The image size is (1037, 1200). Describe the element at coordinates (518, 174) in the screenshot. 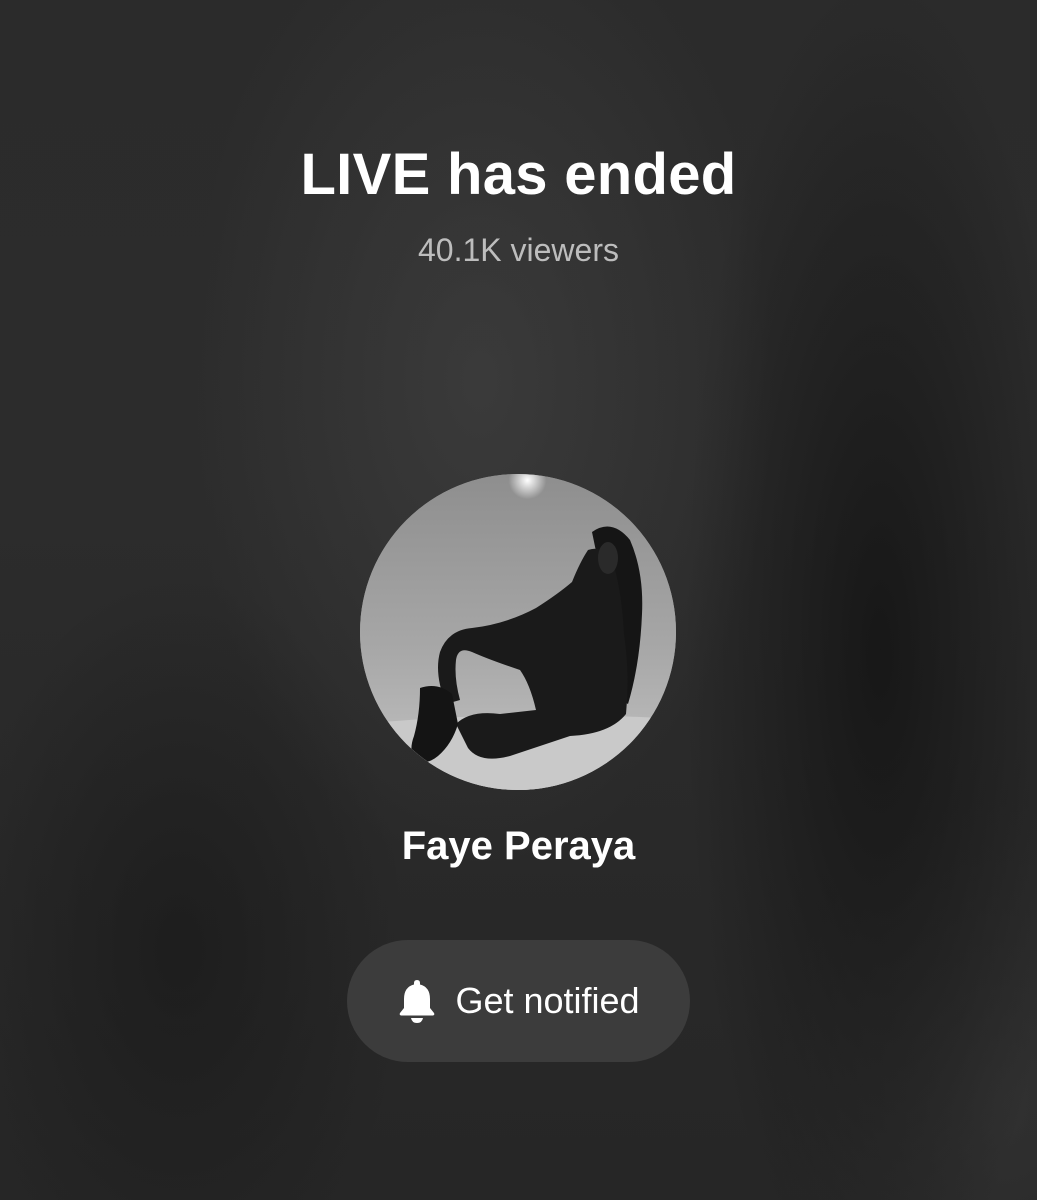

I see `live-ended-title: LIVE has ended` at that location.